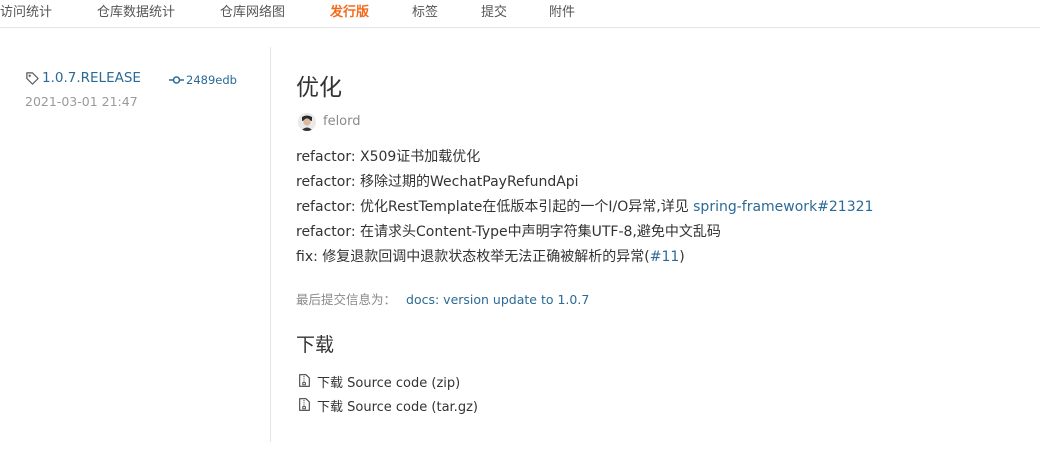 The image size is (1040, 455). What do you see at coordinates (520, 14) in the screenshot?
I see `repo-tab-bar: 访问统计 仓库数据统计 仓库网络图 发行版 标签 提交 附件` at bounding box center [520, 14].